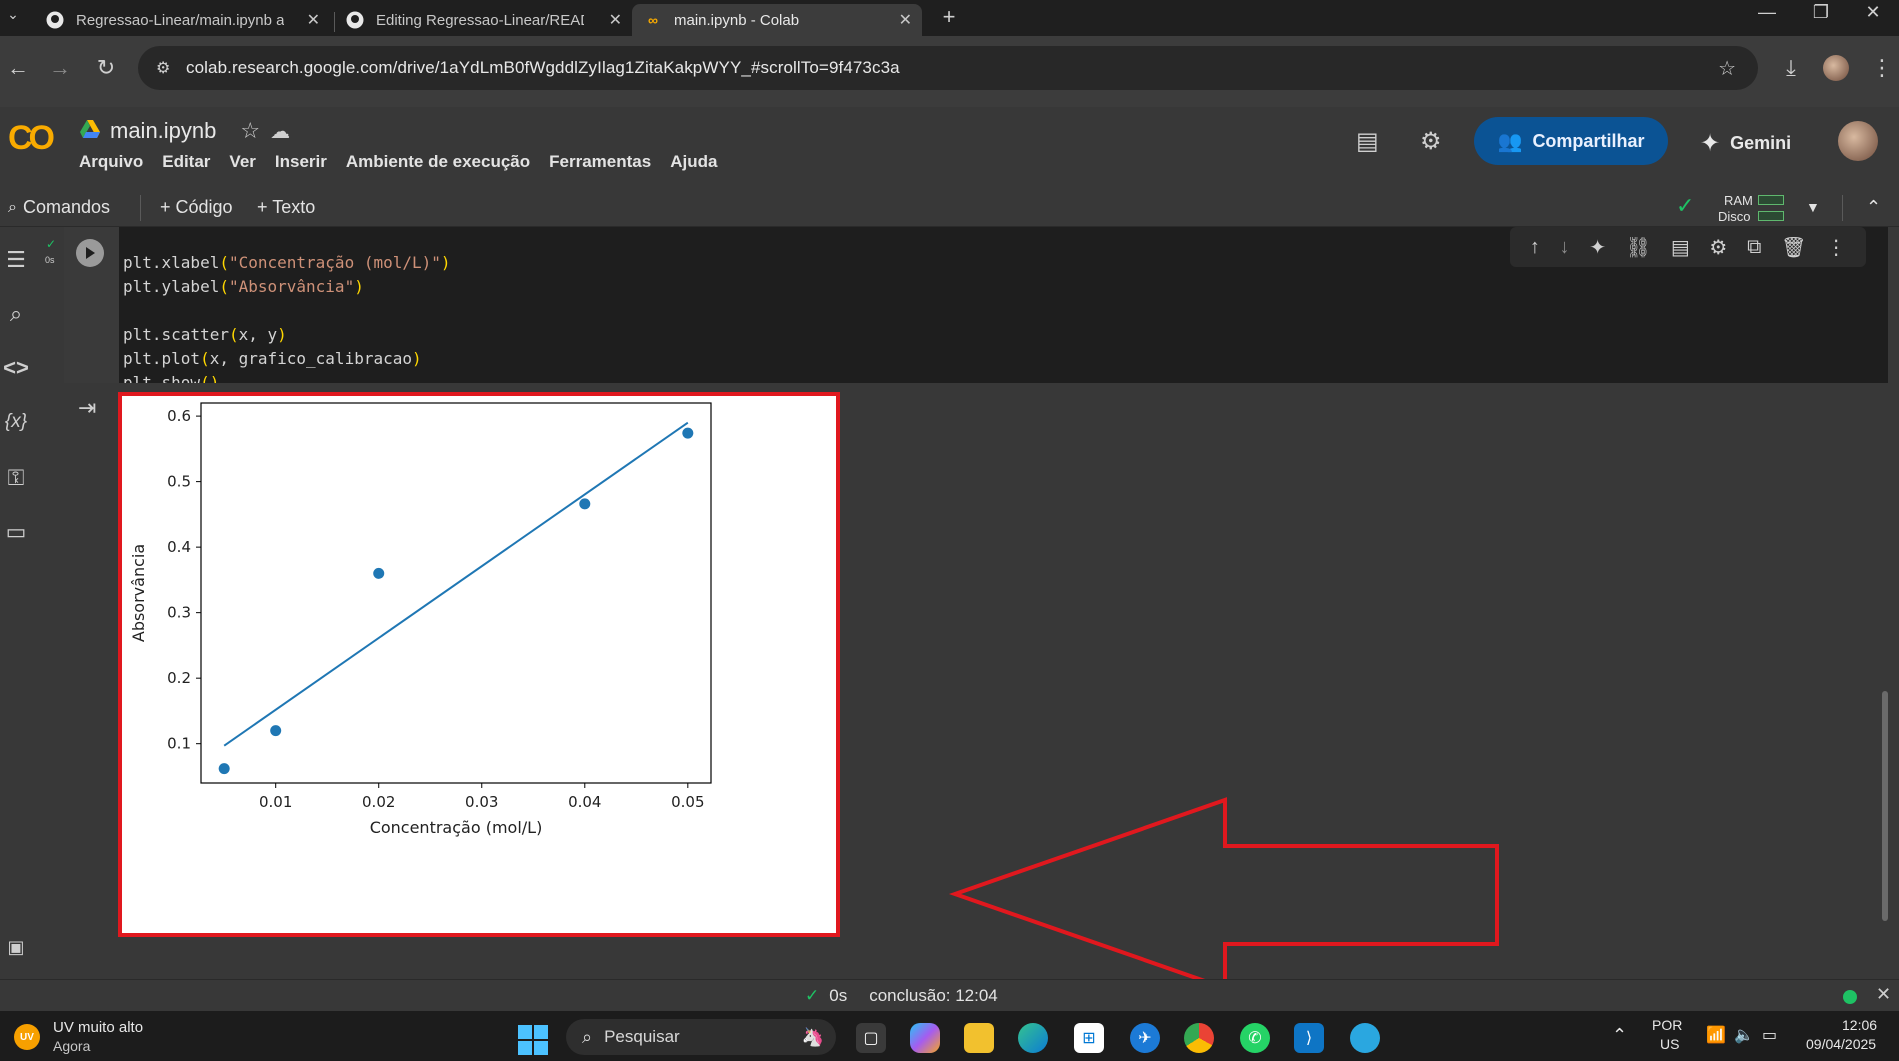  I want to click on chrome-icon, so click(1199, 1038).